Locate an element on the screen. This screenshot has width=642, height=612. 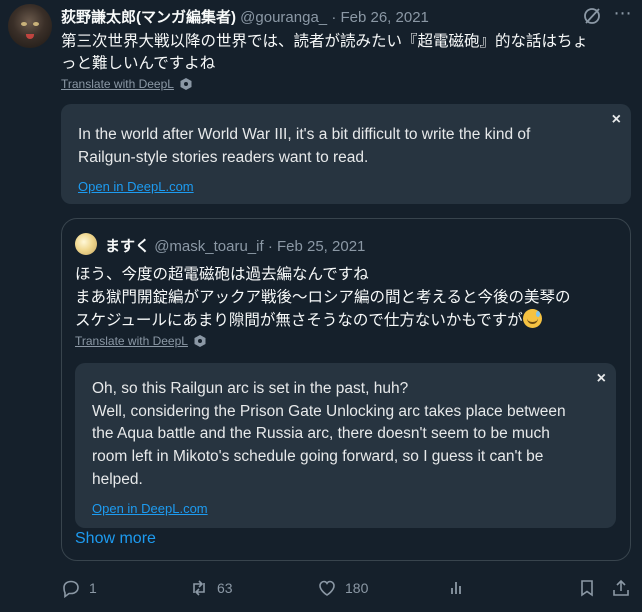
translate-with-deepl-link: Translate with DeepL is located at coordinates (127, 84).